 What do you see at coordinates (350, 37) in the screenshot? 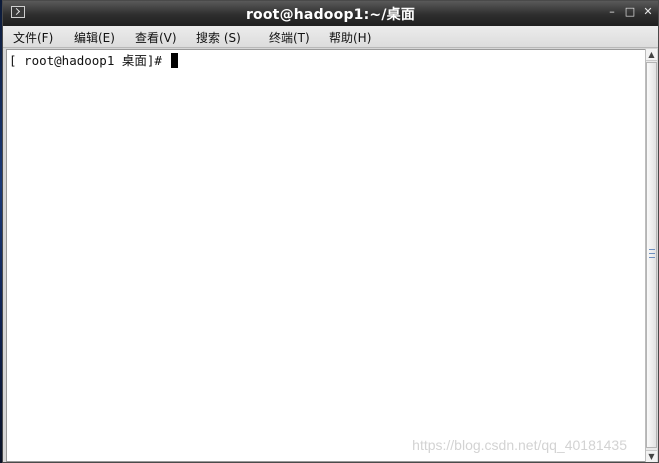
I see `menu-help: 帮助(H)` at bounding box center [350, 37].